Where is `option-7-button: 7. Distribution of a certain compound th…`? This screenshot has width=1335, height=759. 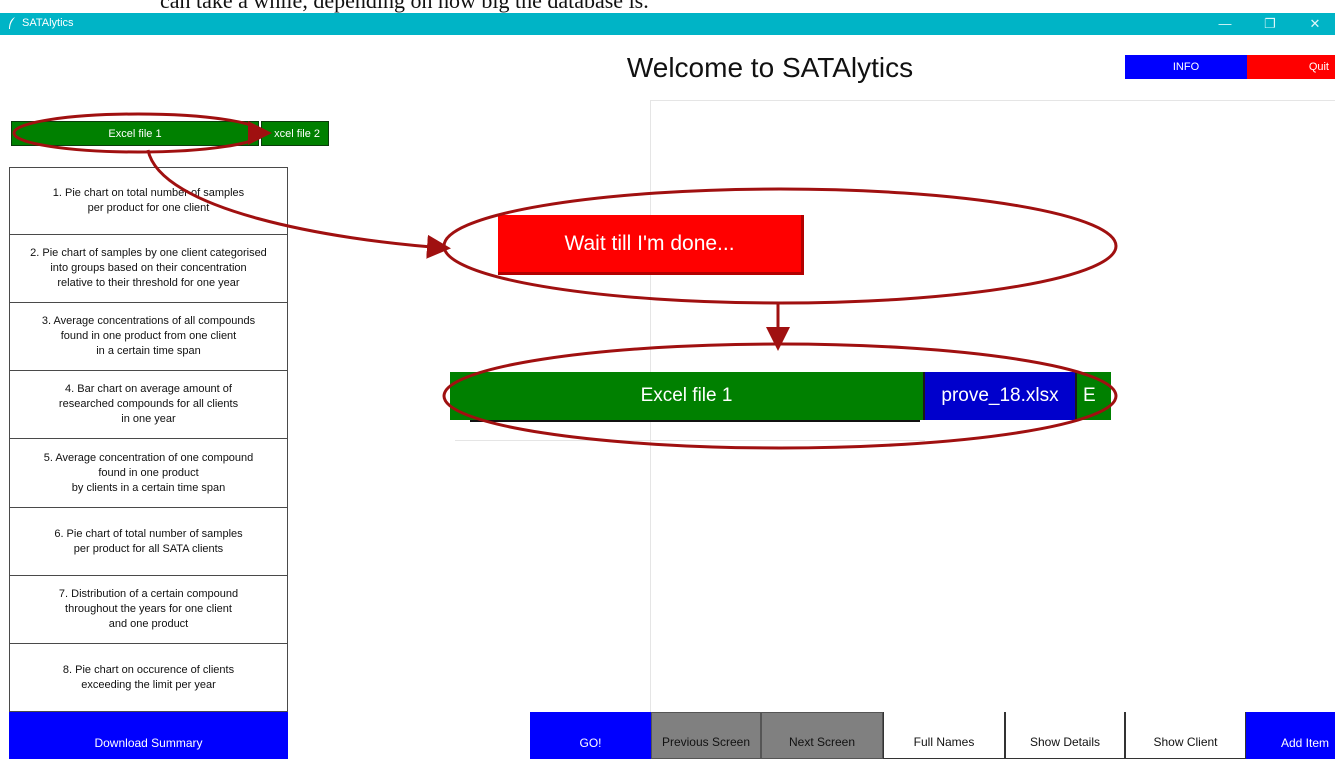 option-7-button: 7. Distribution of a certain compound th… is located at coordinates (148, 609).